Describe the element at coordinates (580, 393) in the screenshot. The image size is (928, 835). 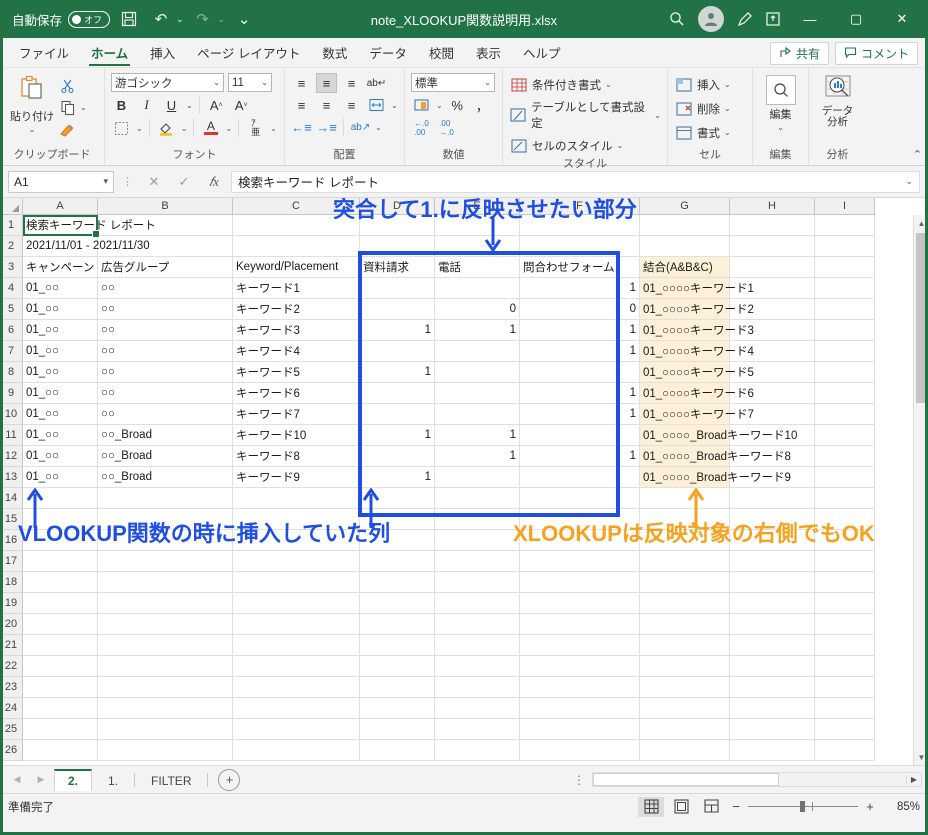
I see `cell-F9: 1` at that location.